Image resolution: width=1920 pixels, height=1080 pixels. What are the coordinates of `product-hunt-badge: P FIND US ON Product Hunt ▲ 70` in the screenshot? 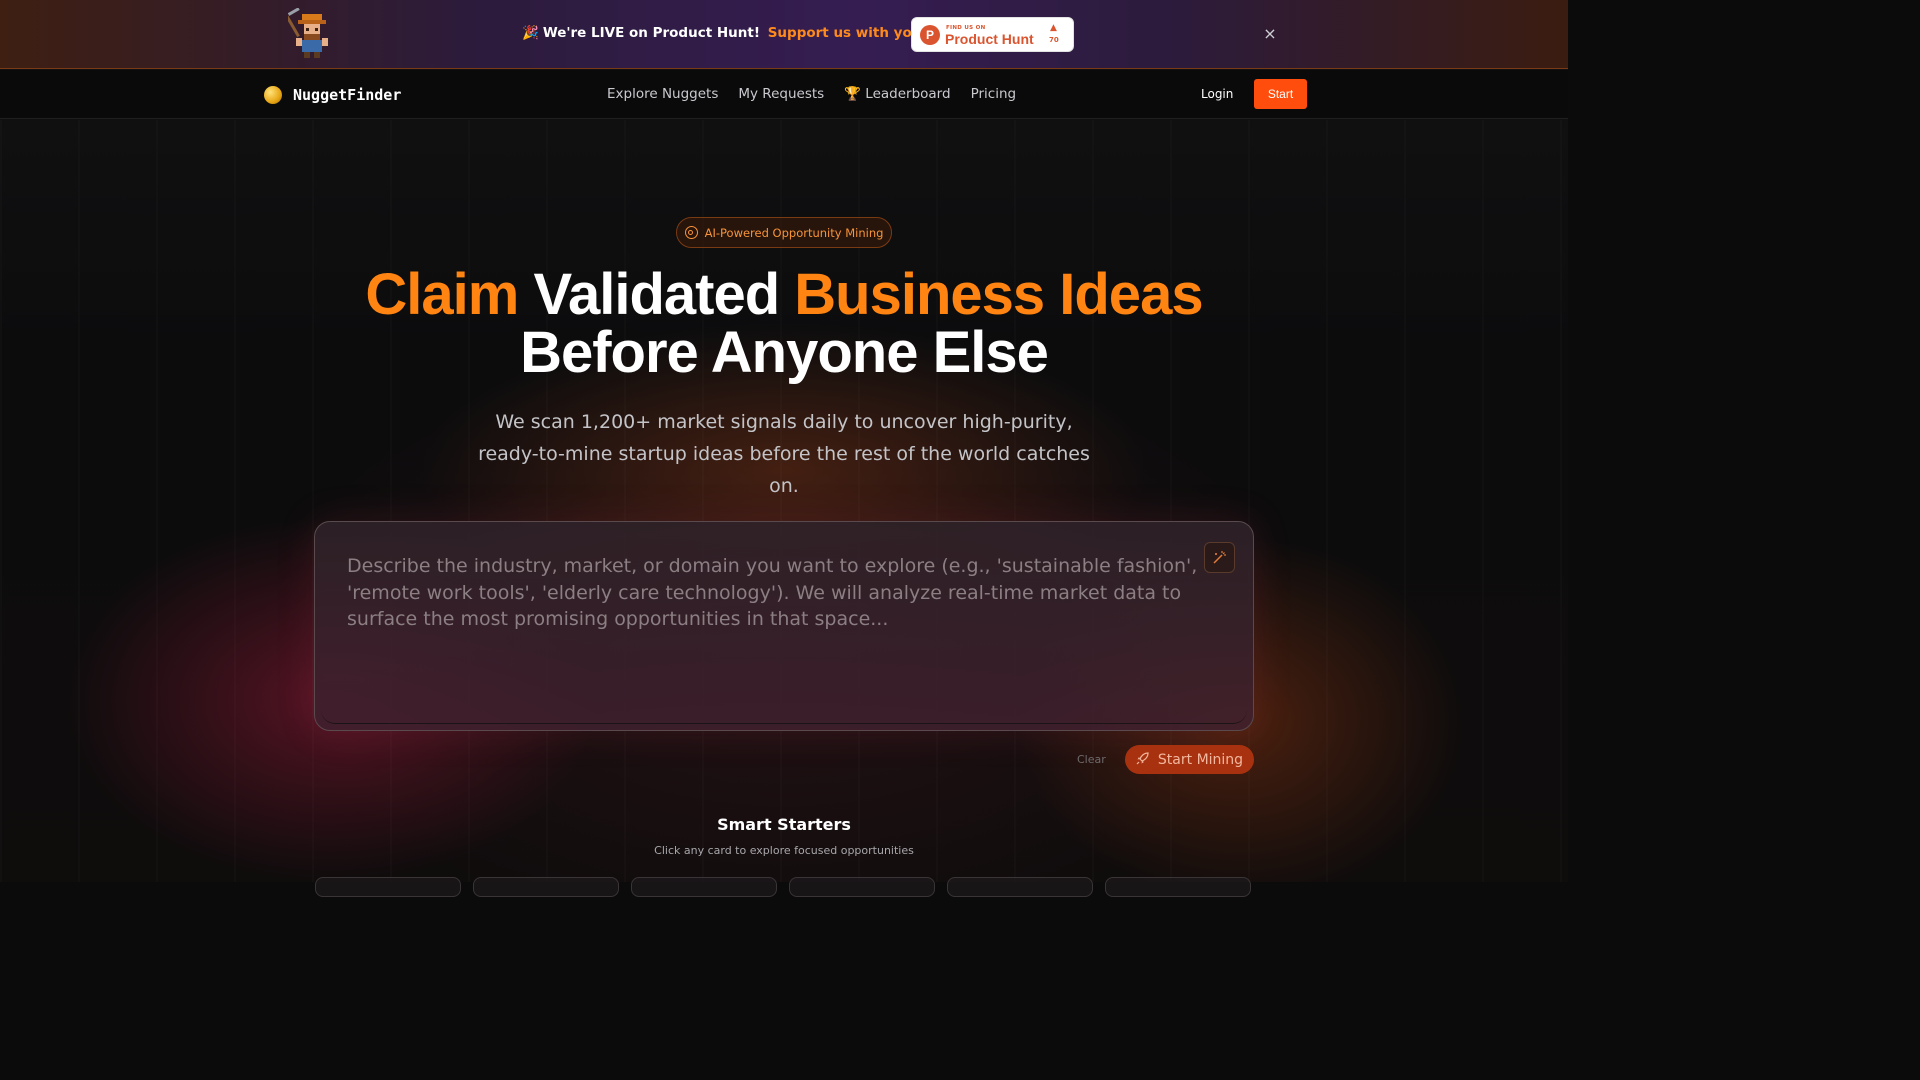 It's located at (992, 34).